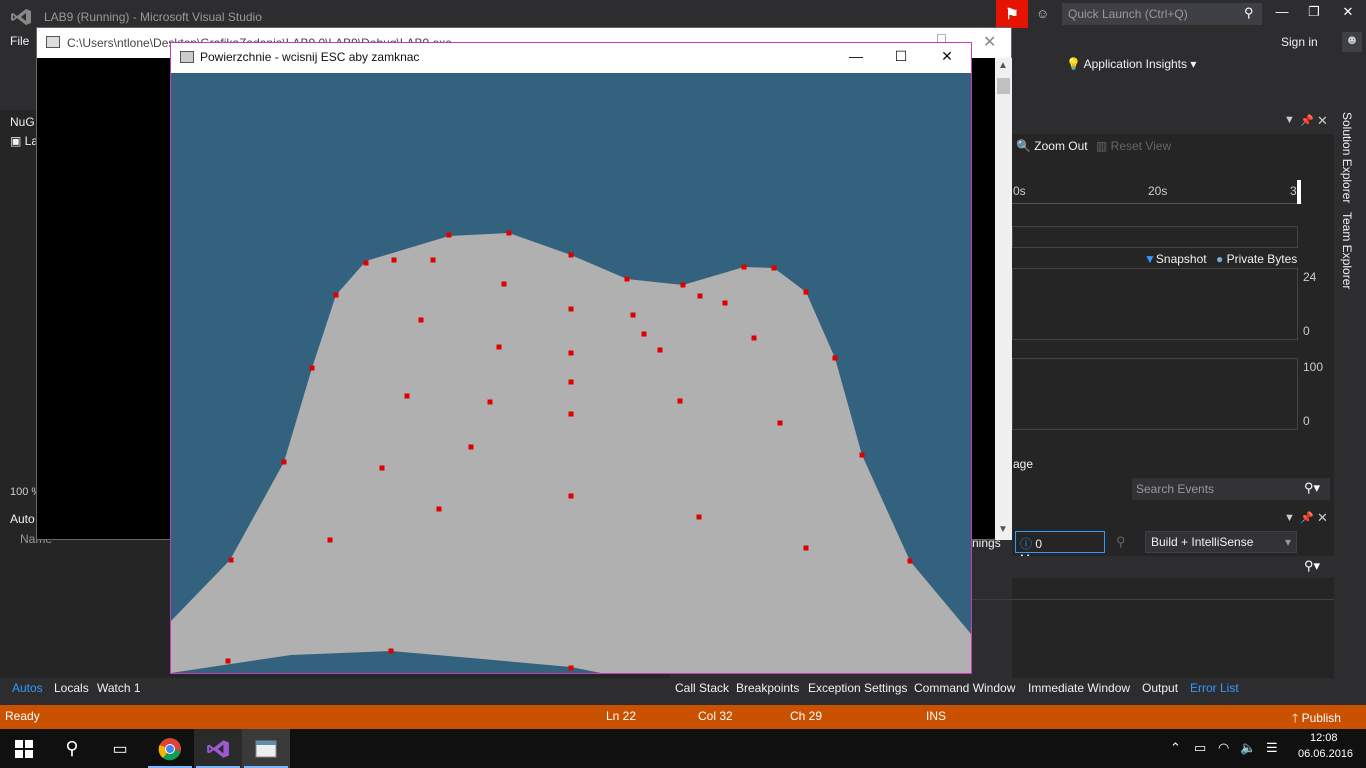 The height and width of the screenshot is (768, 1366). What do you see at coordinates (1003, 299) in the screenshot?
I see `console-scrollbar` at bounding box center [1003, 299].